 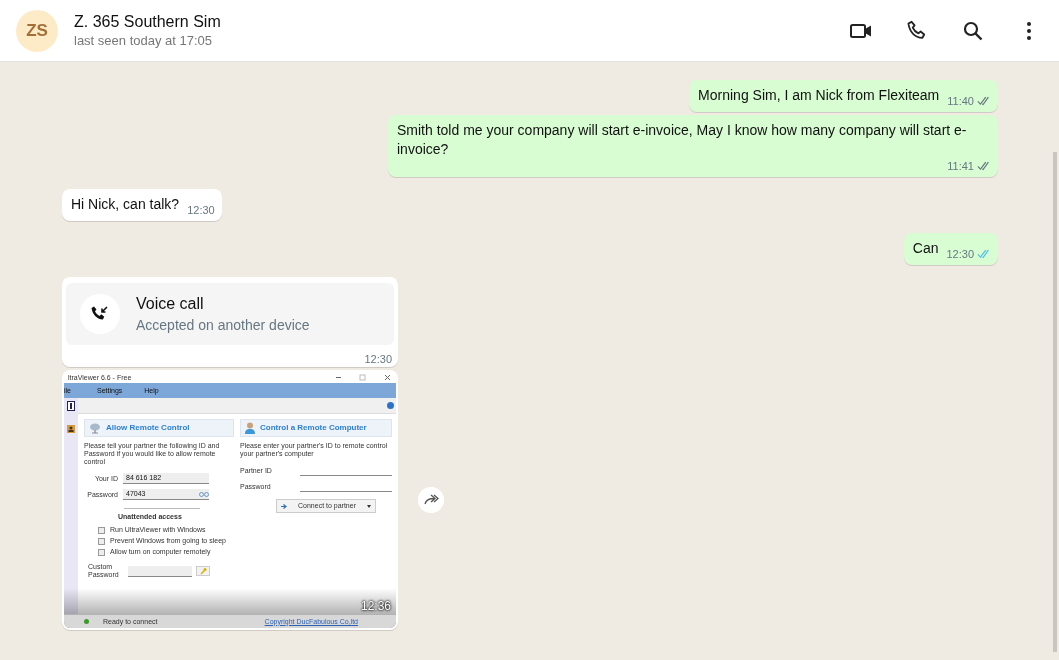 I want to click on section-title: Control a Remote Computer, so click(x=313, y=428).